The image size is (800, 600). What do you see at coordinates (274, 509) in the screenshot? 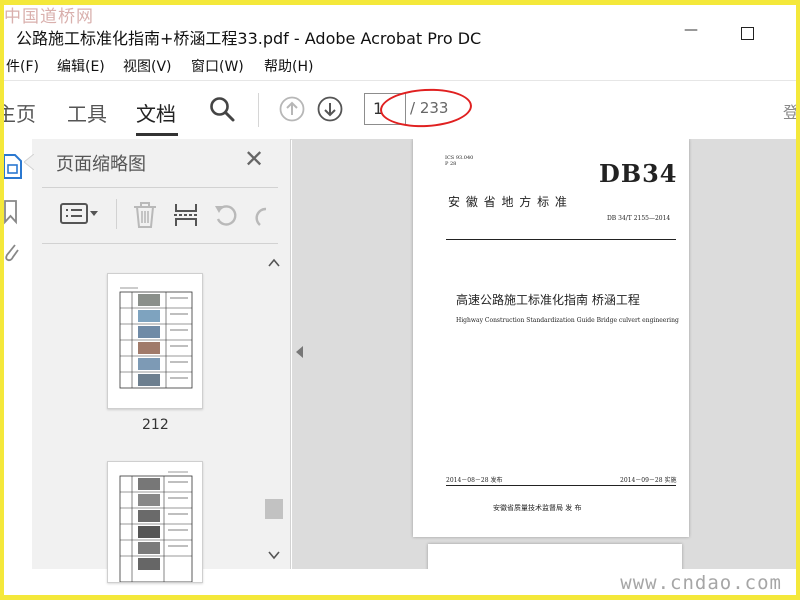
I see `scrollbar-thumb` at bounding box center [274, 509].